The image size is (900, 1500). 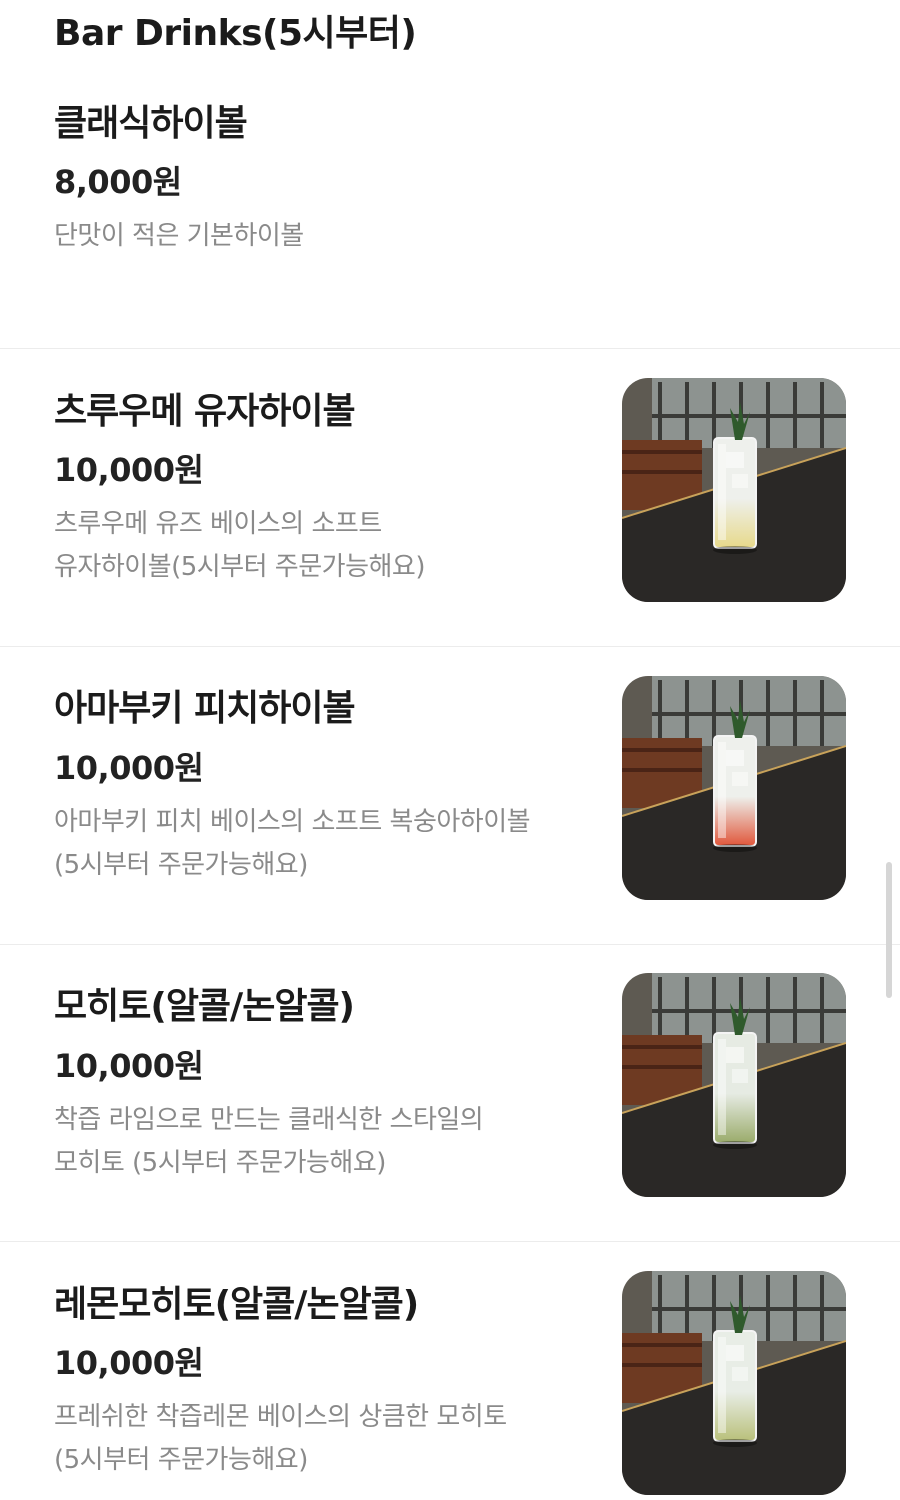 I want to click on menu-item-description-line: 츠루우메 유즈 베이스의 소프트, so click(x=218, y=524).